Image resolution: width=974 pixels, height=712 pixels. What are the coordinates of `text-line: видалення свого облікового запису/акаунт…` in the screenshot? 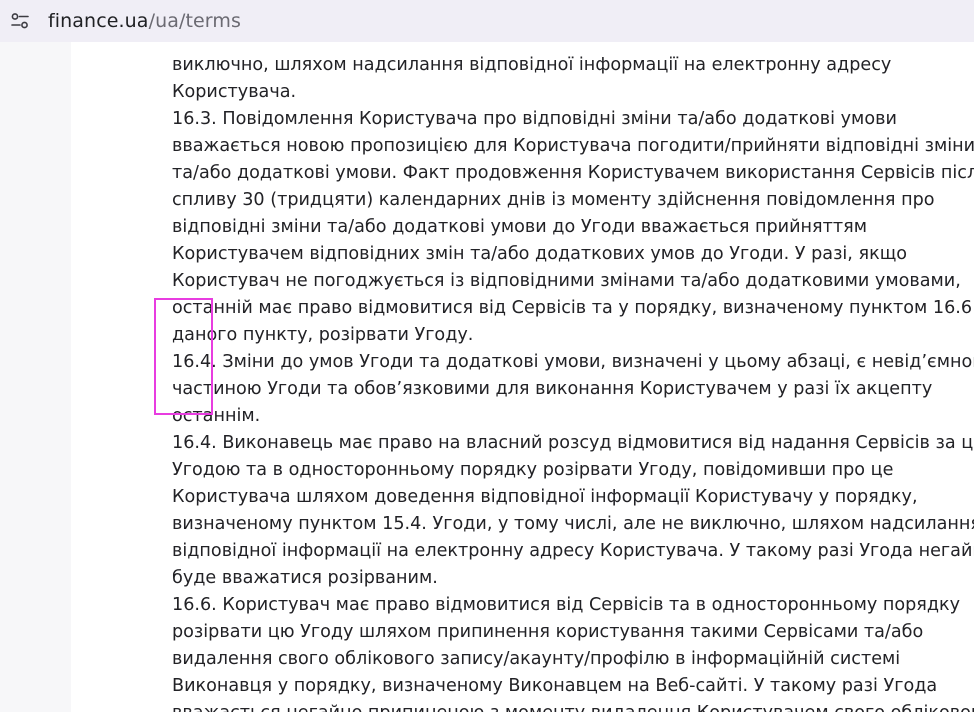 It's located at (536, 659).